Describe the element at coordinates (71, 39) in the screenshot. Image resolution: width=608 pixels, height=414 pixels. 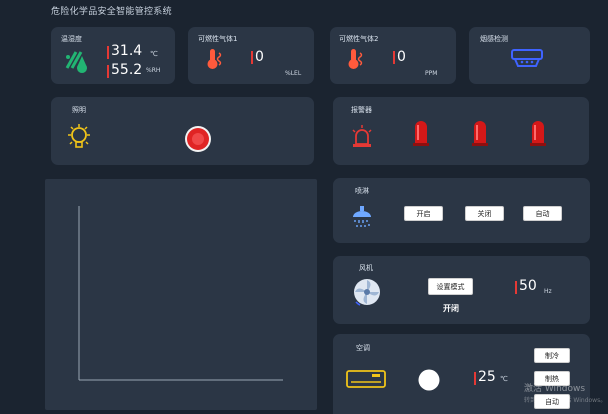
I see `humidity-label: 温湿度` at that location.